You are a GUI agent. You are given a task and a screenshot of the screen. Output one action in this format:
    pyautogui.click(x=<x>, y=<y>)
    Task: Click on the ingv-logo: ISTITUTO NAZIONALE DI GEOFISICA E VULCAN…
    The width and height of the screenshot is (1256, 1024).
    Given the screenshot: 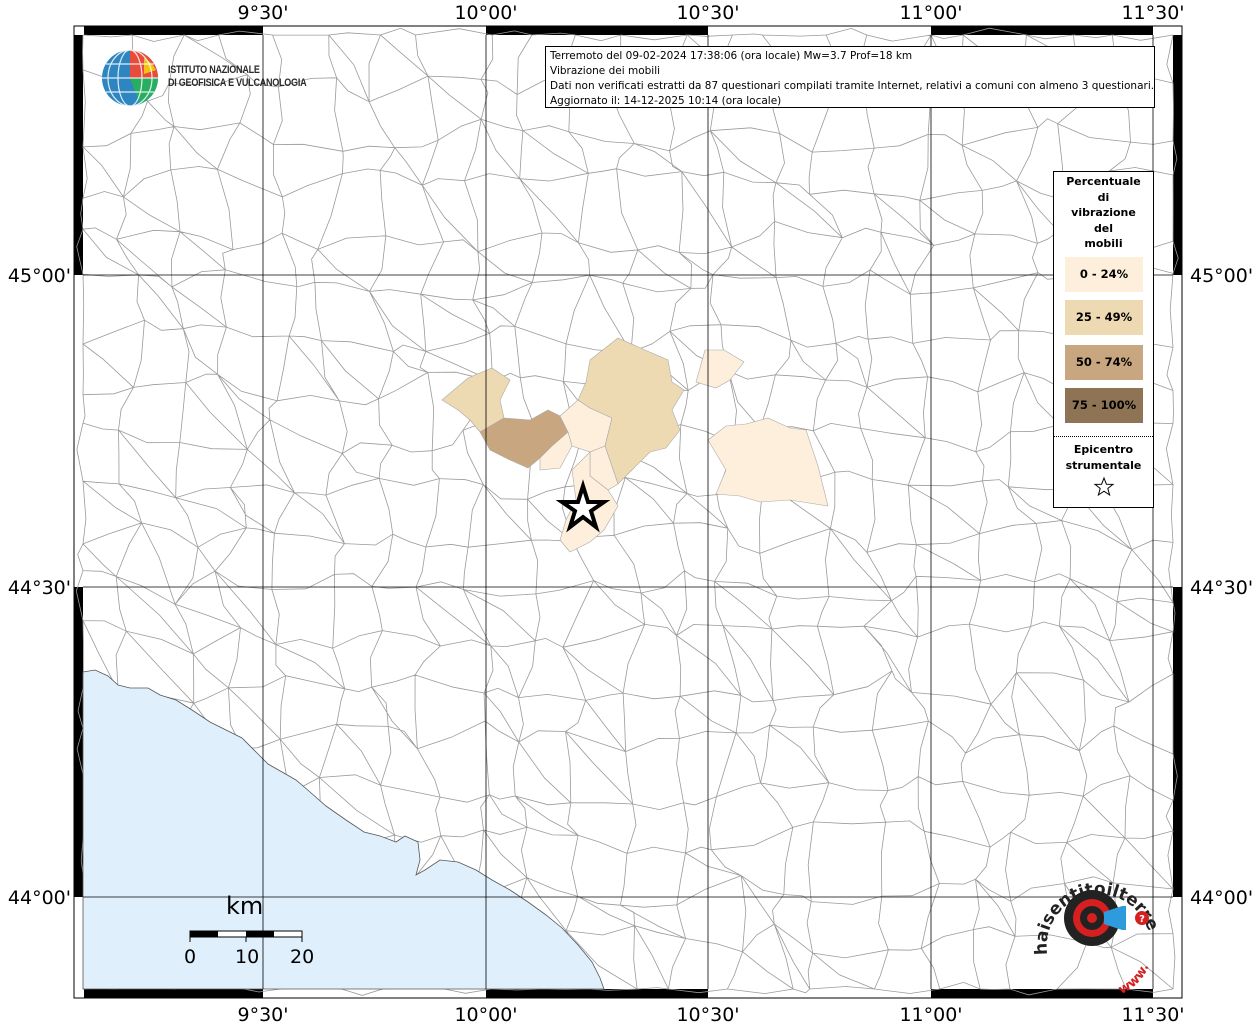 What is the action you would take?
    pyautogui.click(x=205, y=78)
    